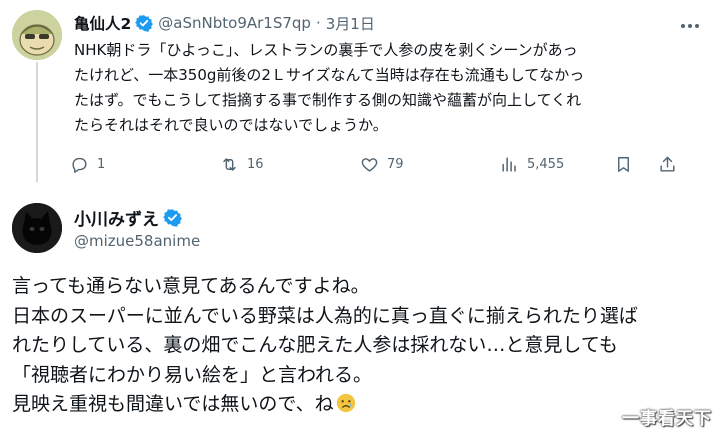 This screenshot has height=439, width=720. I want to click on sad-face-emoji-icon, so click(345, 403).